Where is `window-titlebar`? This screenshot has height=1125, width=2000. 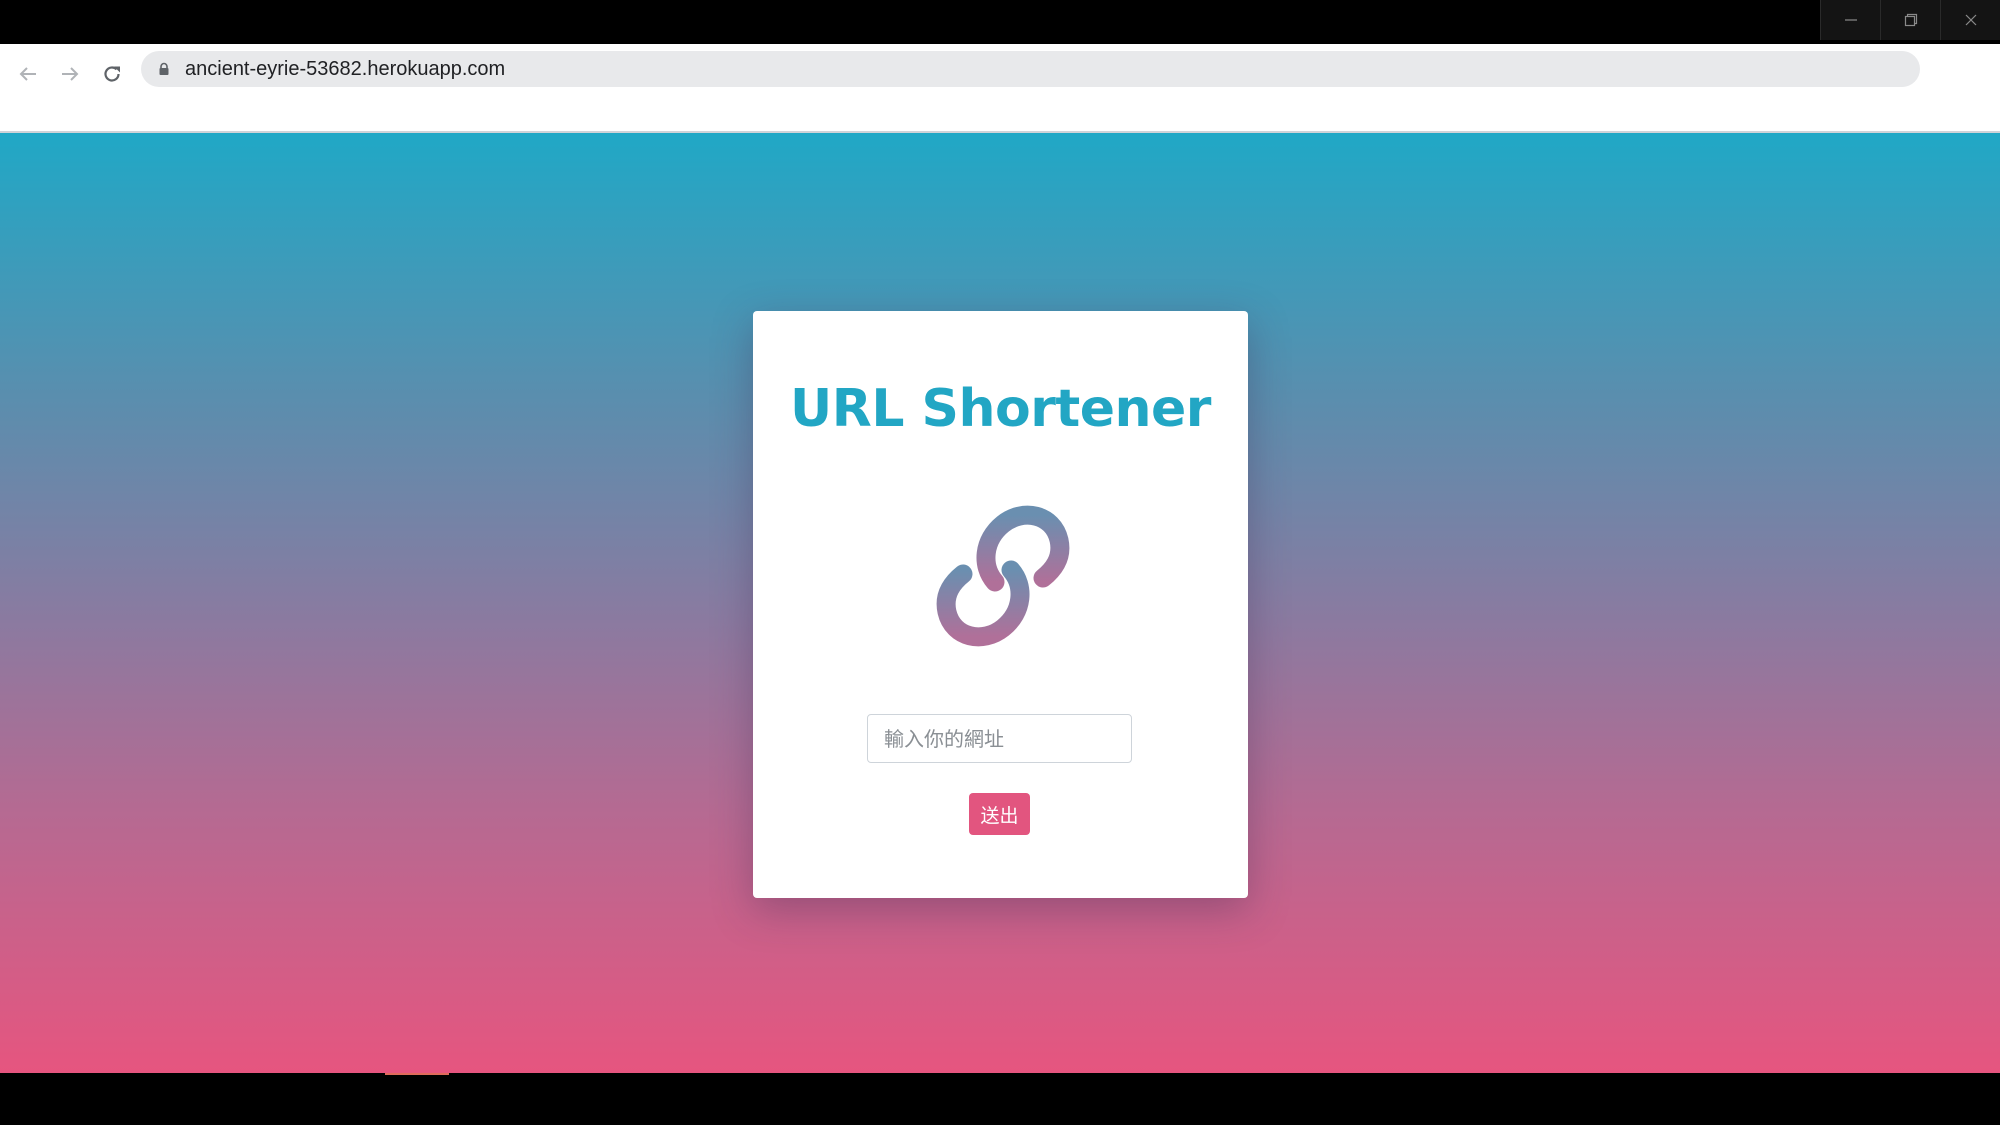
window-titlebar is located at coordinates (1000, 22).